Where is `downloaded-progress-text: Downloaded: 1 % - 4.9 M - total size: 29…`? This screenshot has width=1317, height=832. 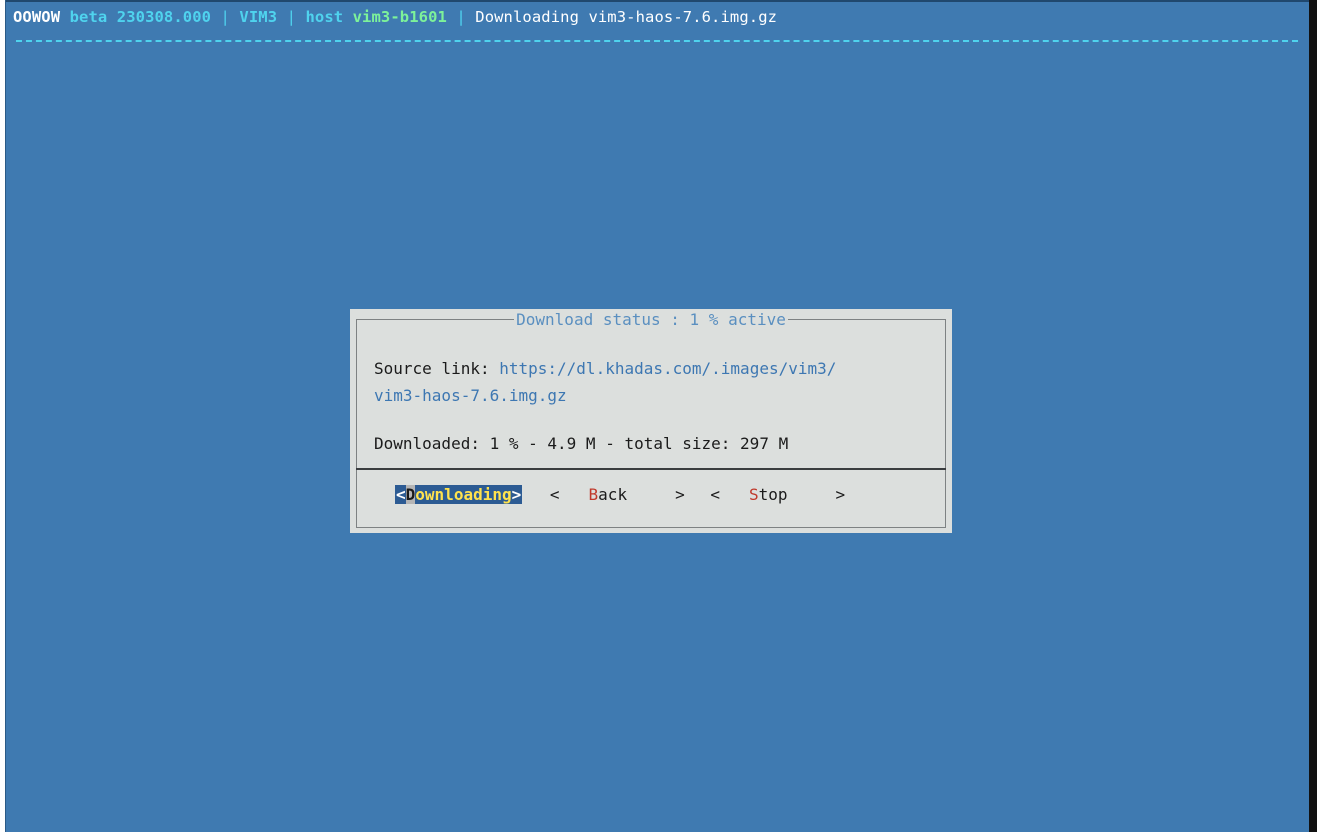 downloaded-progress-text: Downloaded: 1 % - 4.9 M - total size: 29… is located at coordinates (581, 444).